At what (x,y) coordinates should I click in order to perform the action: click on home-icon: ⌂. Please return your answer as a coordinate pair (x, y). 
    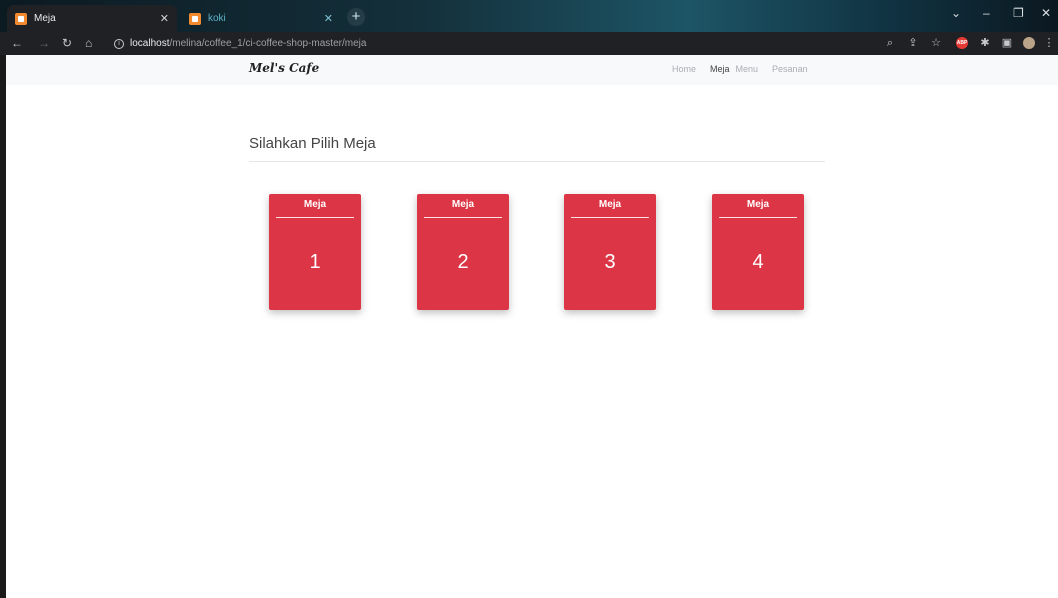
    Looking at the image, I should click on (88, 43).